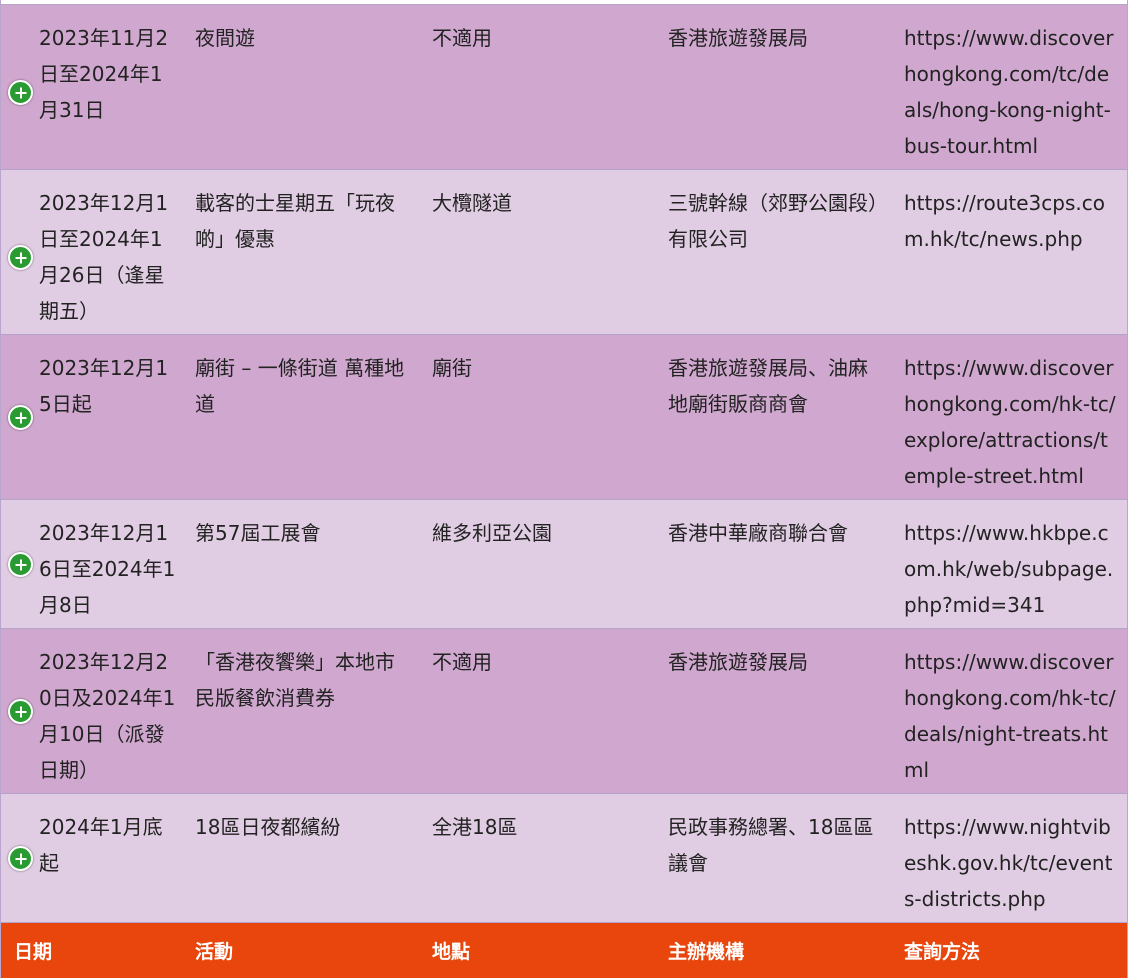 Image resolution: width=1128 pixels, height=978 pixels. What do you see at coordinates (107, 569) in the screenshot?
I see `row-date: 2023年12月16日至2024年1月8日` at bounding box center [107, 569].